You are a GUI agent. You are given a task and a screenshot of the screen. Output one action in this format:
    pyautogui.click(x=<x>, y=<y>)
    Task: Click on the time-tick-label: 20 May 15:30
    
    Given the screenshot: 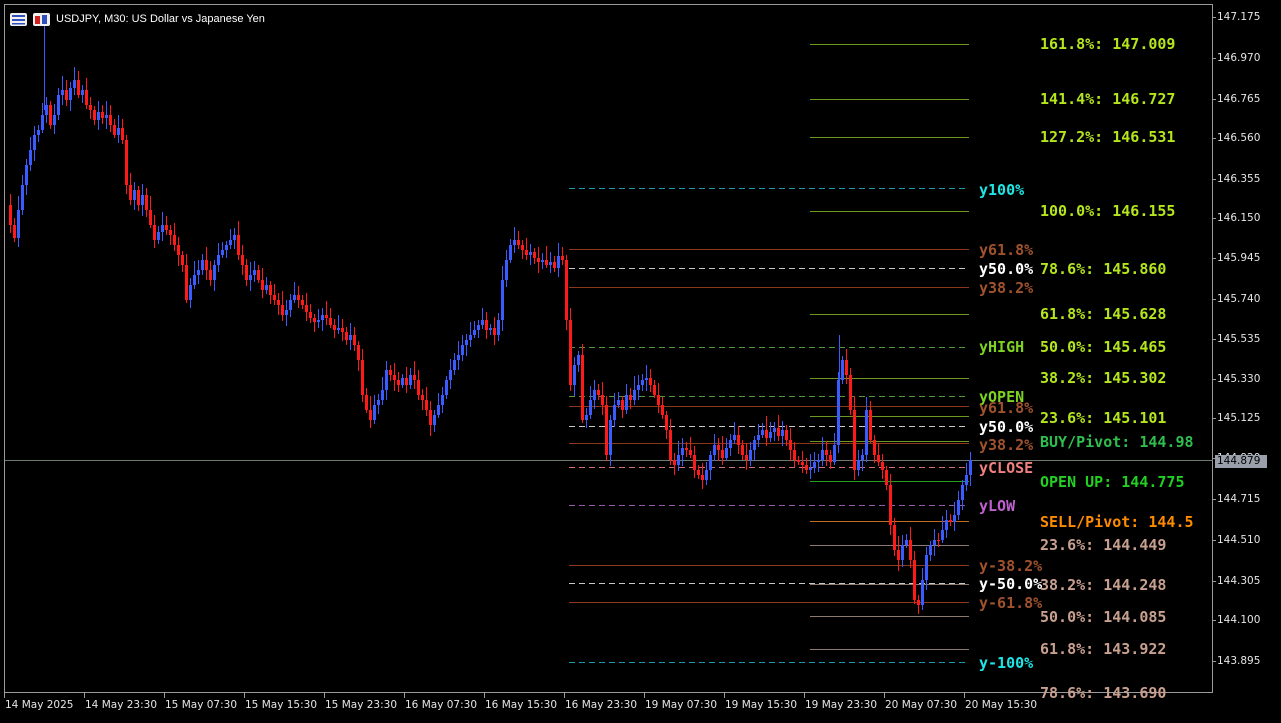 What is the action you would take?
    pyautogui.click(x=1001, y=705)
    